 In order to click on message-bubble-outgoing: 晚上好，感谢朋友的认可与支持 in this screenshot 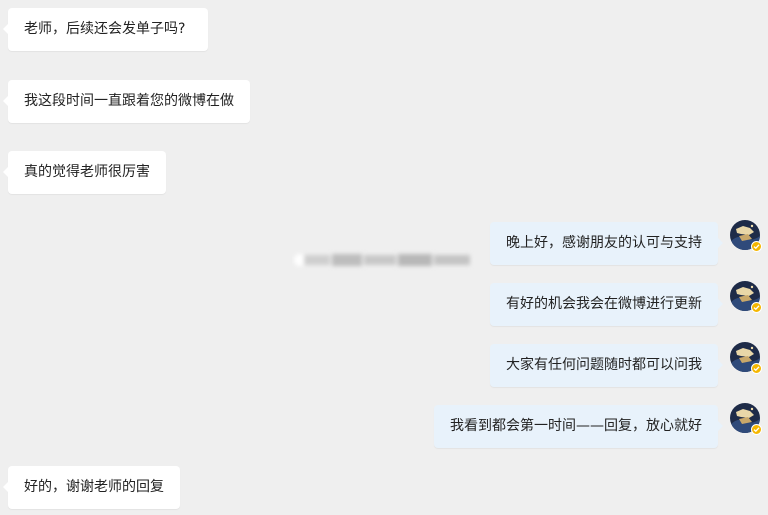, I will do `click(606, 243)`.